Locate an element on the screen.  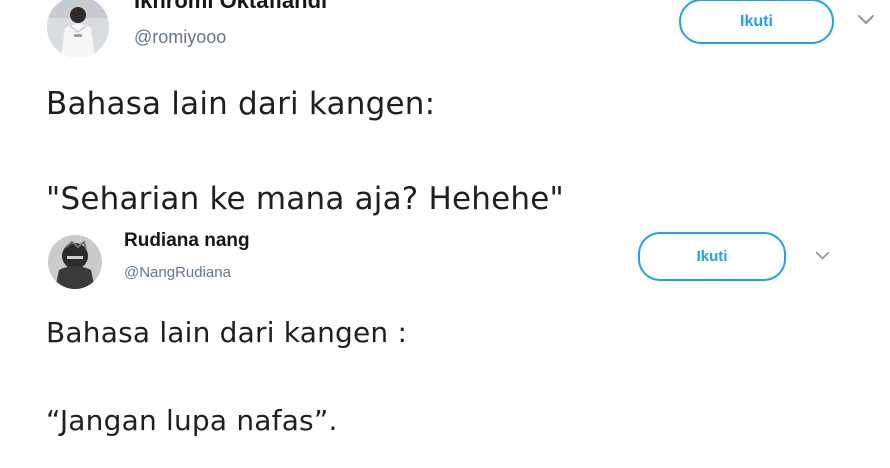
tweet-text-line: Bahasa lain dari kangen: is located at coordinates (241, 104).